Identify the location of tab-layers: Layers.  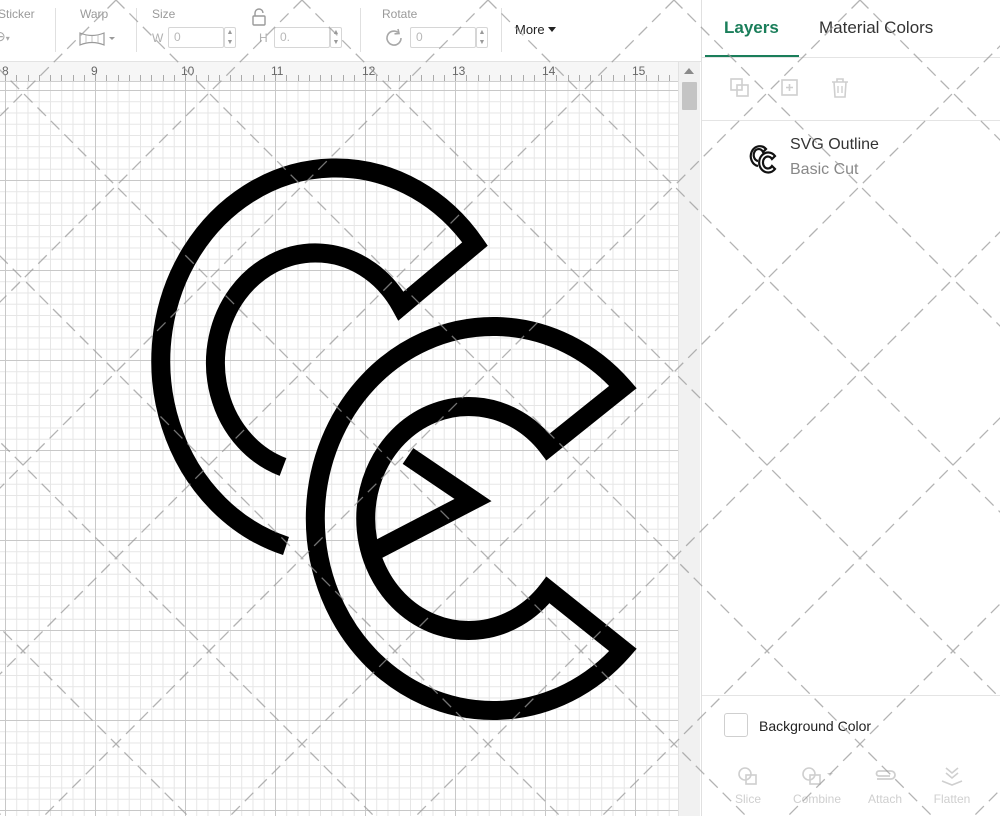
(751, 28).